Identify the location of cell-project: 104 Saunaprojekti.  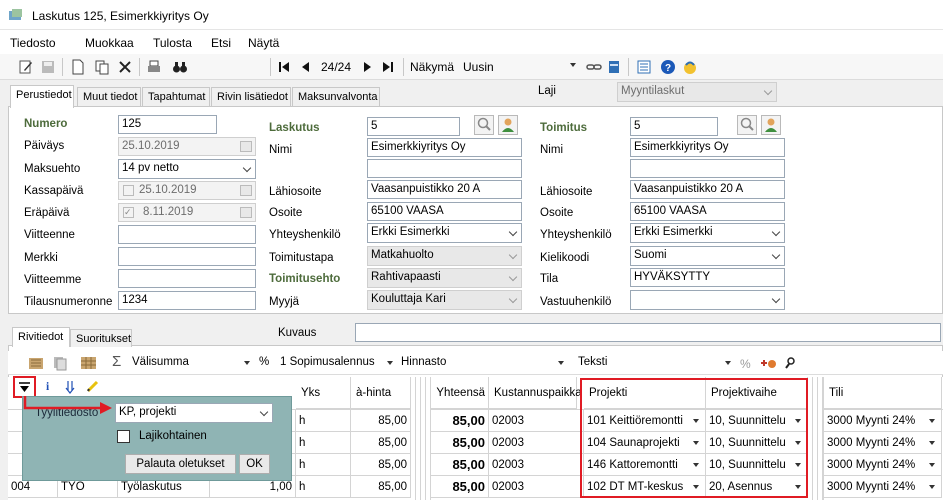
(645, 443).